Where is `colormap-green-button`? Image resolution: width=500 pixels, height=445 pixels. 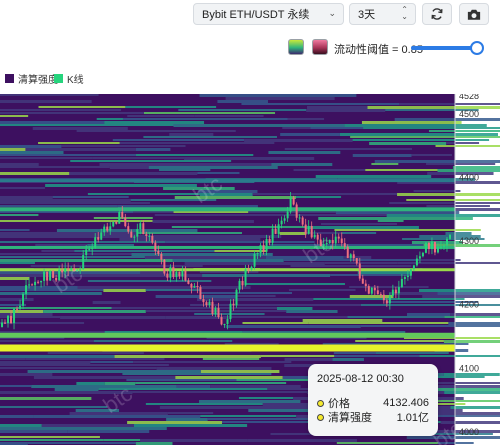 colormap-green-button is located at coordinates (296, 47).